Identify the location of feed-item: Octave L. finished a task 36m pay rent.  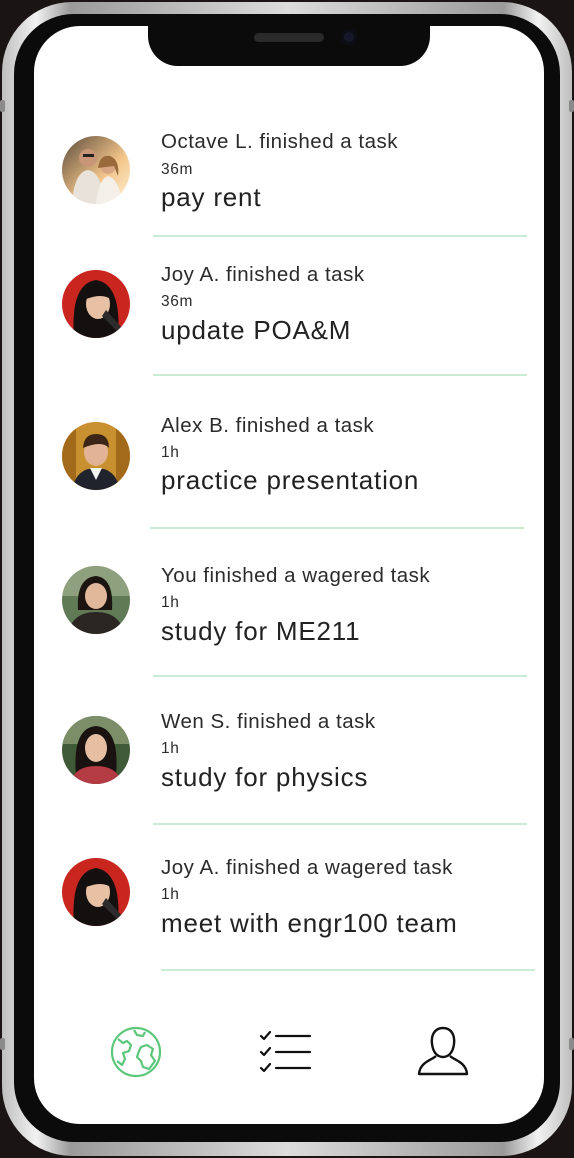
(287, 195).